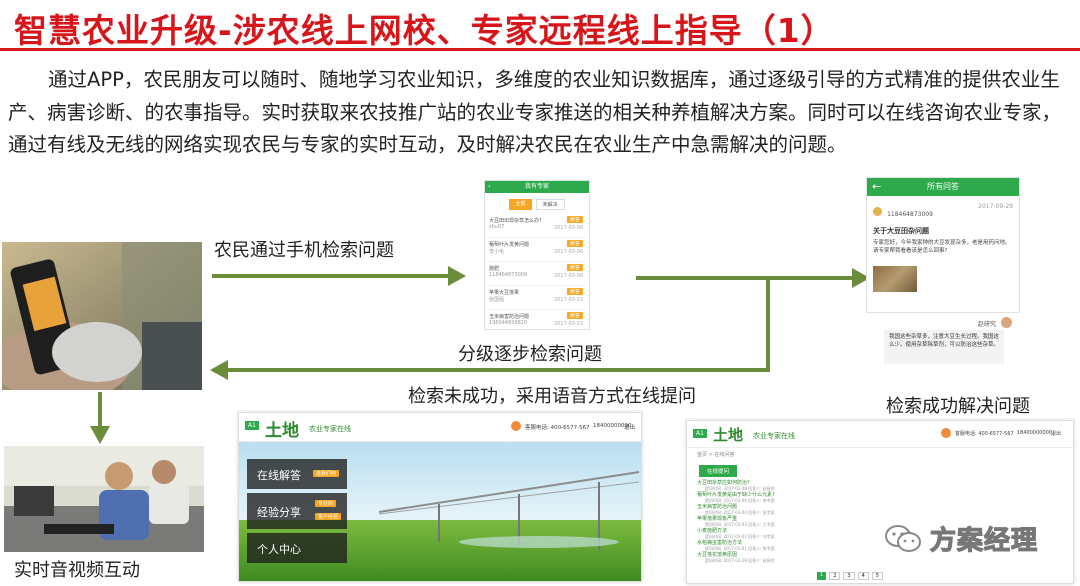 Image resolution: width=1080 pixels, height=586 pixels. I want to click on back-arrow-icon: ←, so click(876, 187).